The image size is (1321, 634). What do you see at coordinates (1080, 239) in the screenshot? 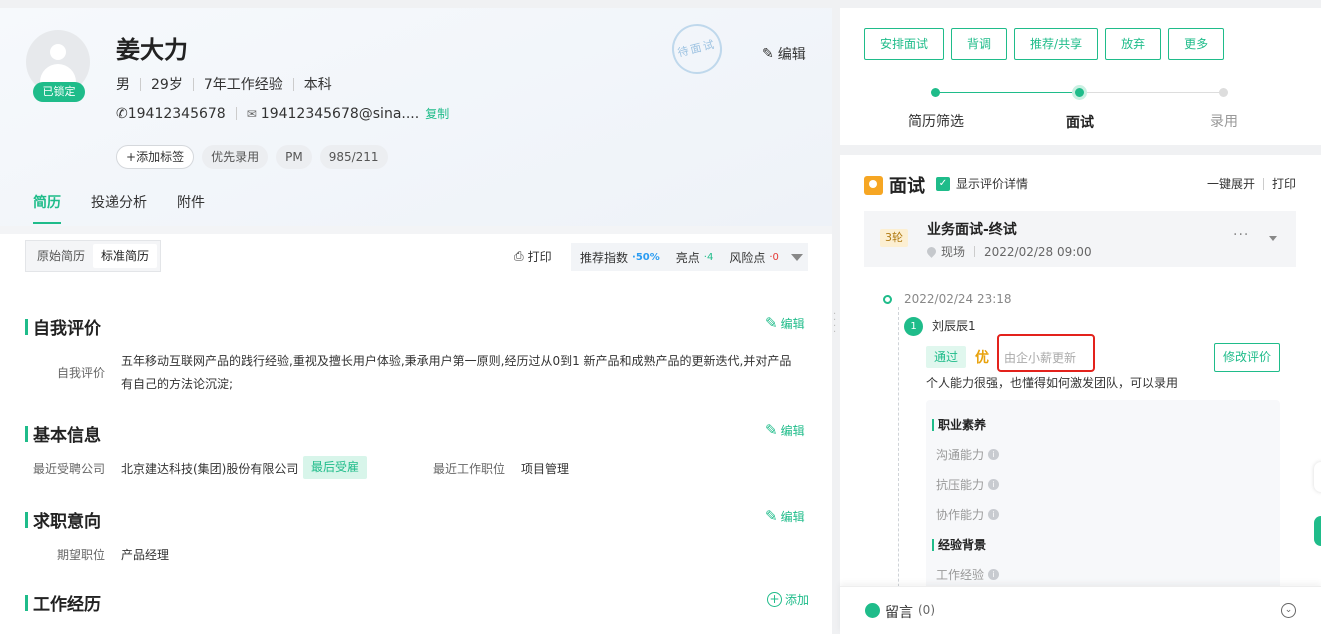
I see `interview-round: 3轮 业务面试-终试 现场 2022/02/28 09:00 ···` at bounding box center [1080, 239].